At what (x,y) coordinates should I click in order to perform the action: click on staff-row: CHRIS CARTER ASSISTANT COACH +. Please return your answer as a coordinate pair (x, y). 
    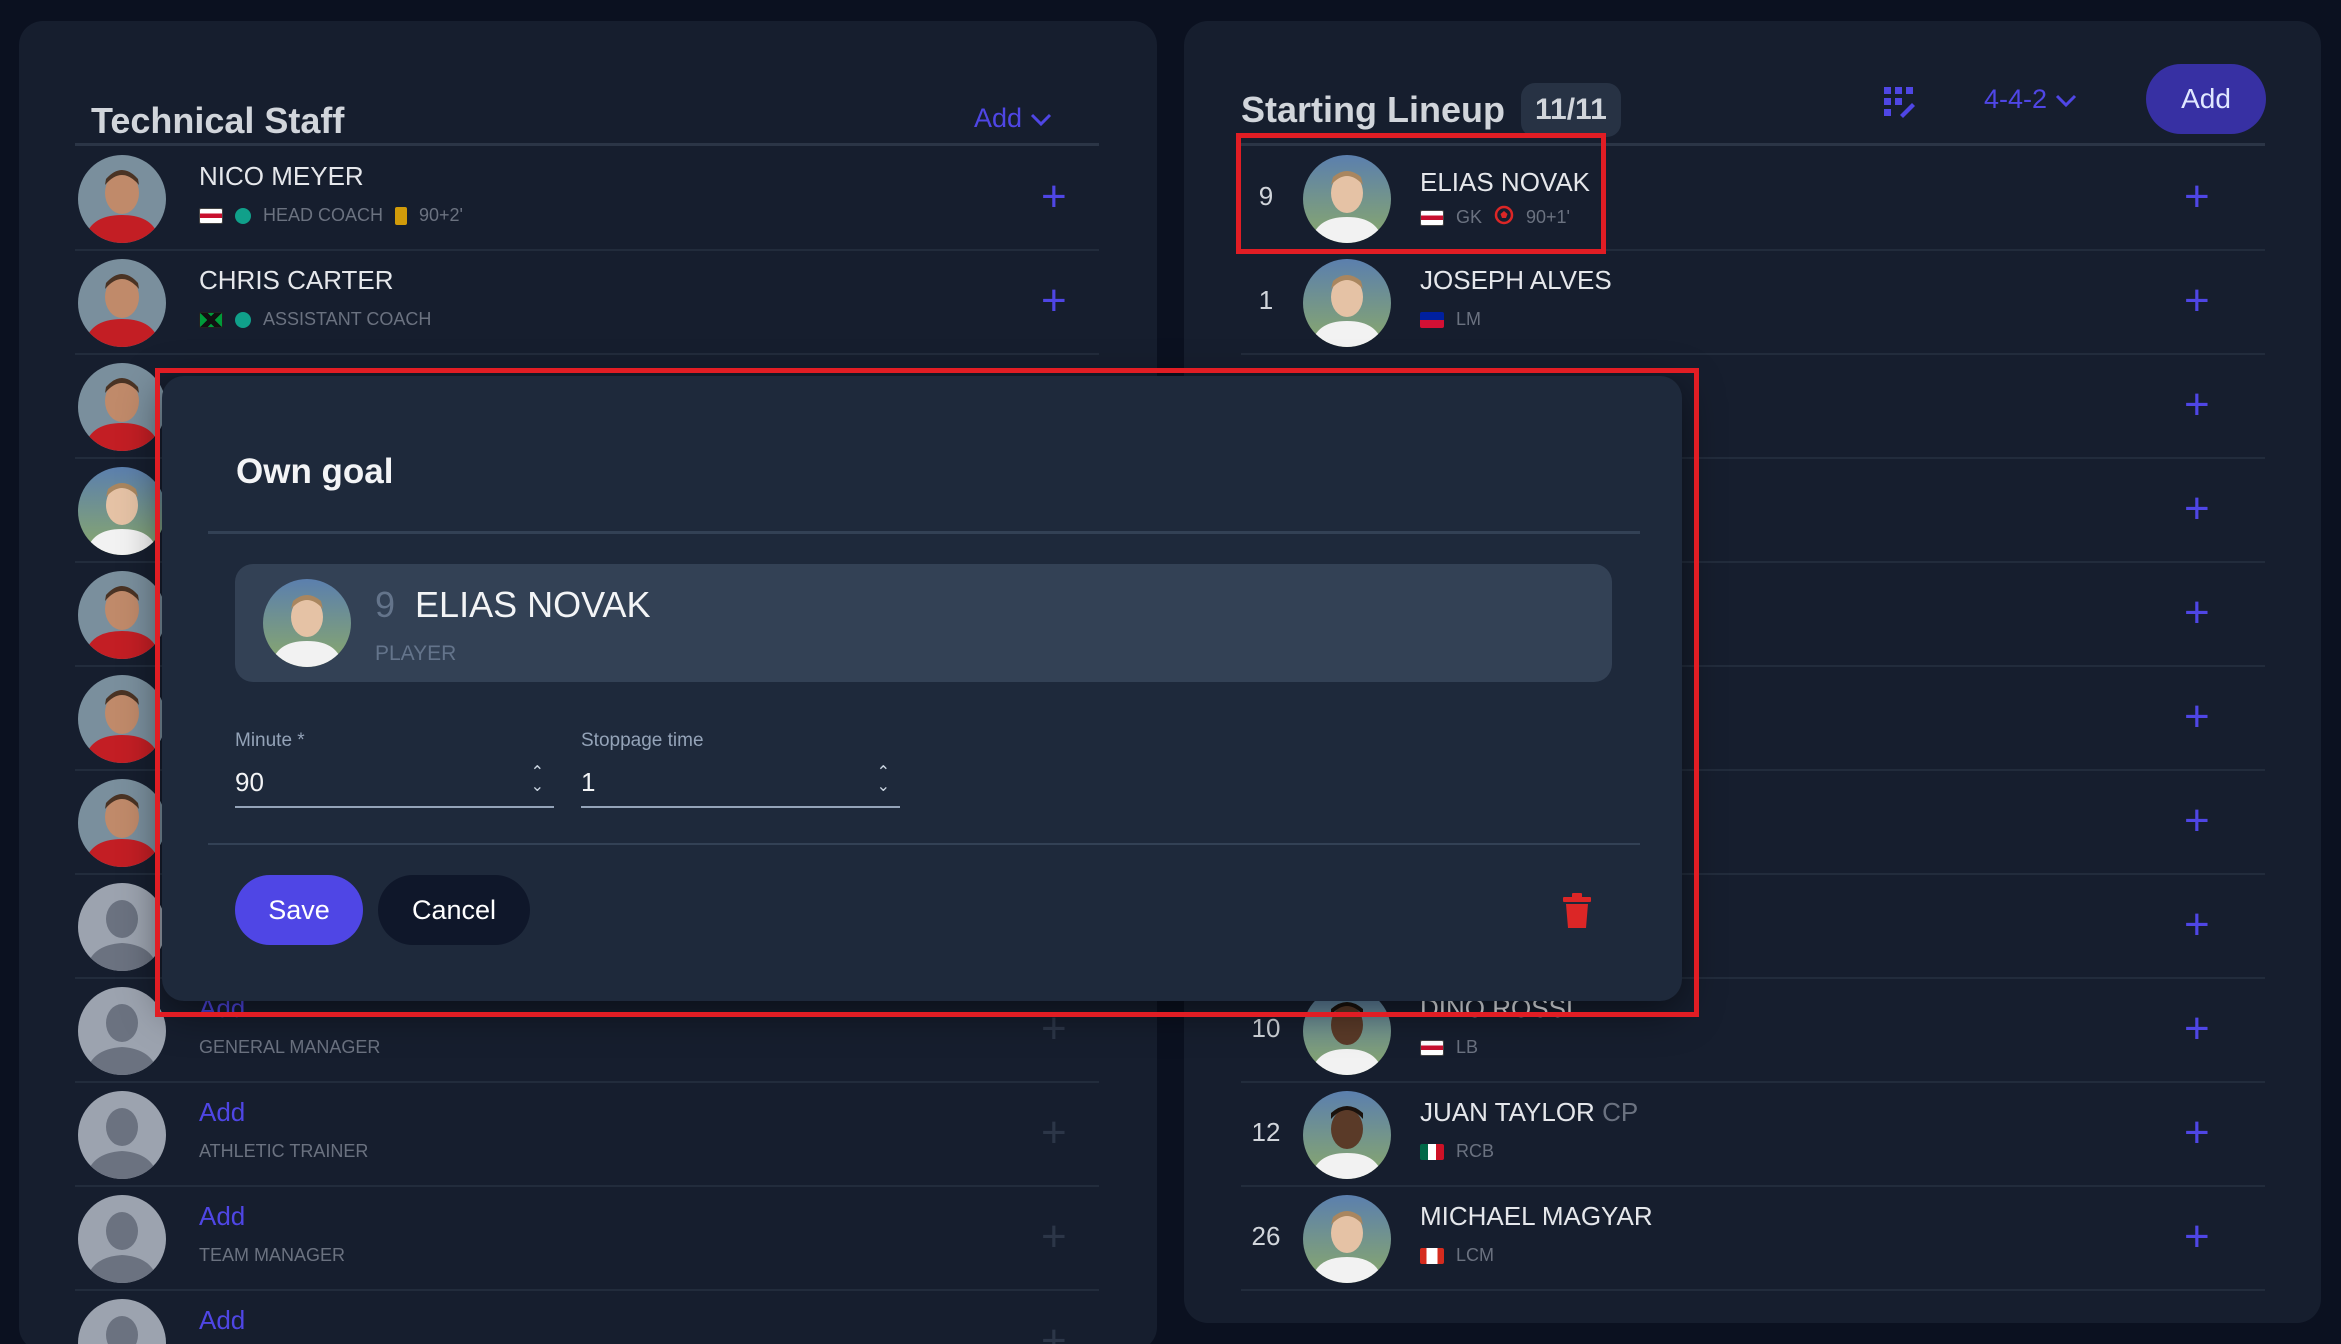
    Looking at the image, I should click on (587, 303).